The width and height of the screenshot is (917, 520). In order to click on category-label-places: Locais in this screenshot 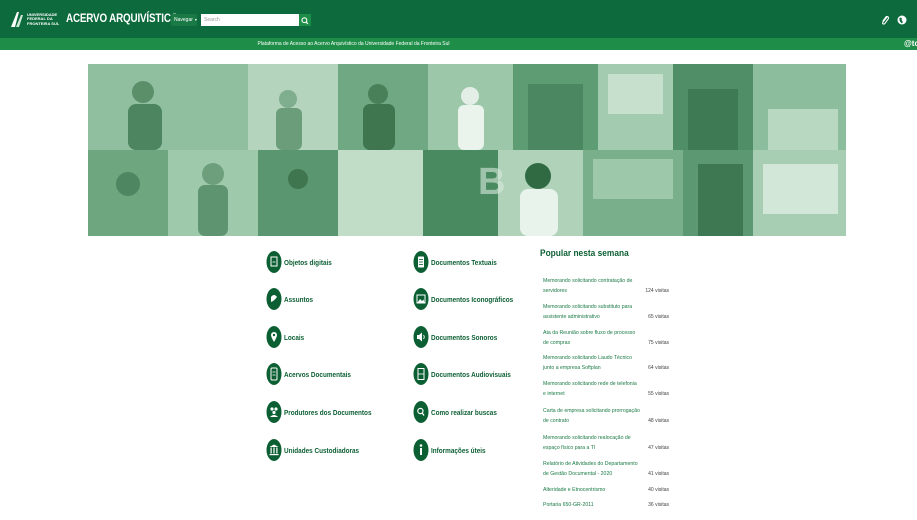, I will do `click(294, 337)`.